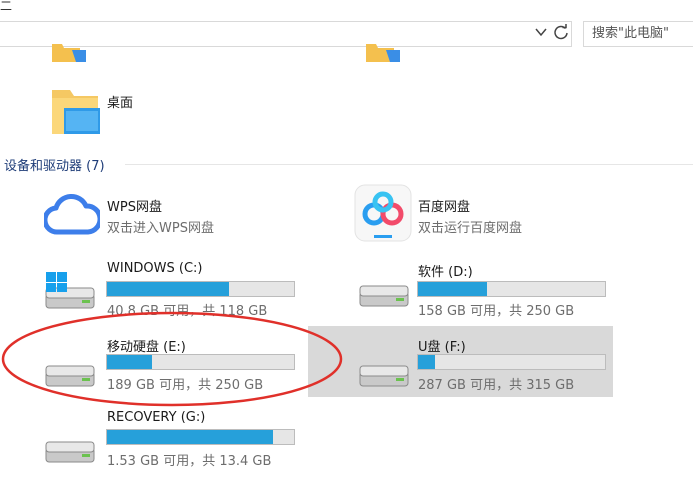 Image resolution: width=693 pixels, height=502 pixels. What do you see at coordinates (72, 214) in the screenshot?
I see `wps-cloud-icon` at bounding box center [72, 214].